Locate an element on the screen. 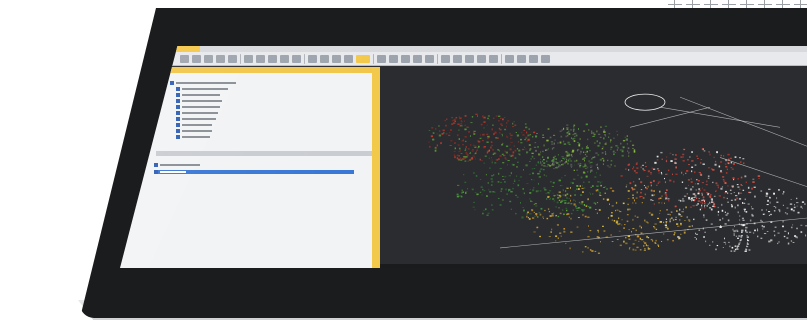 Image resolution: width=807 pixels, height=320 pixels. selected-property-row is located at coordinates (254, 172).